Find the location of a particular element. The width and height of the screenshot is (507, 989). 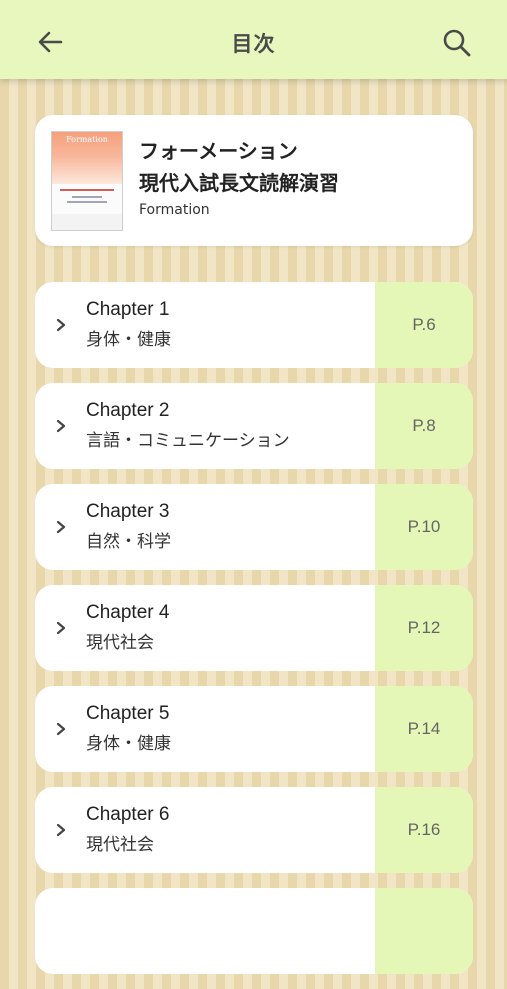

chapter-subtitle: 自然・科学 is located at coordinates (128, 542).